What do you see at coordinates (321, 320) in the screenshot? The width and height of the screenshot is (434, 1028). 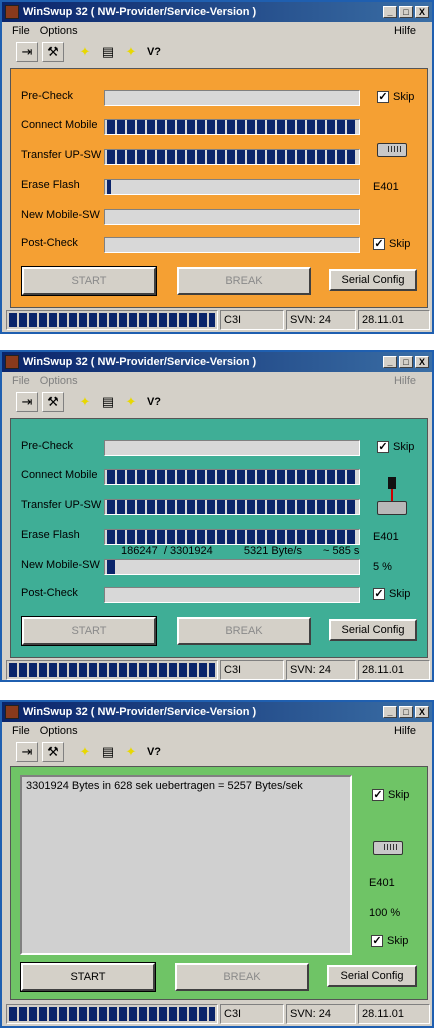 I see `status-svn: SVN: 24` at bounding box center [321, 320].